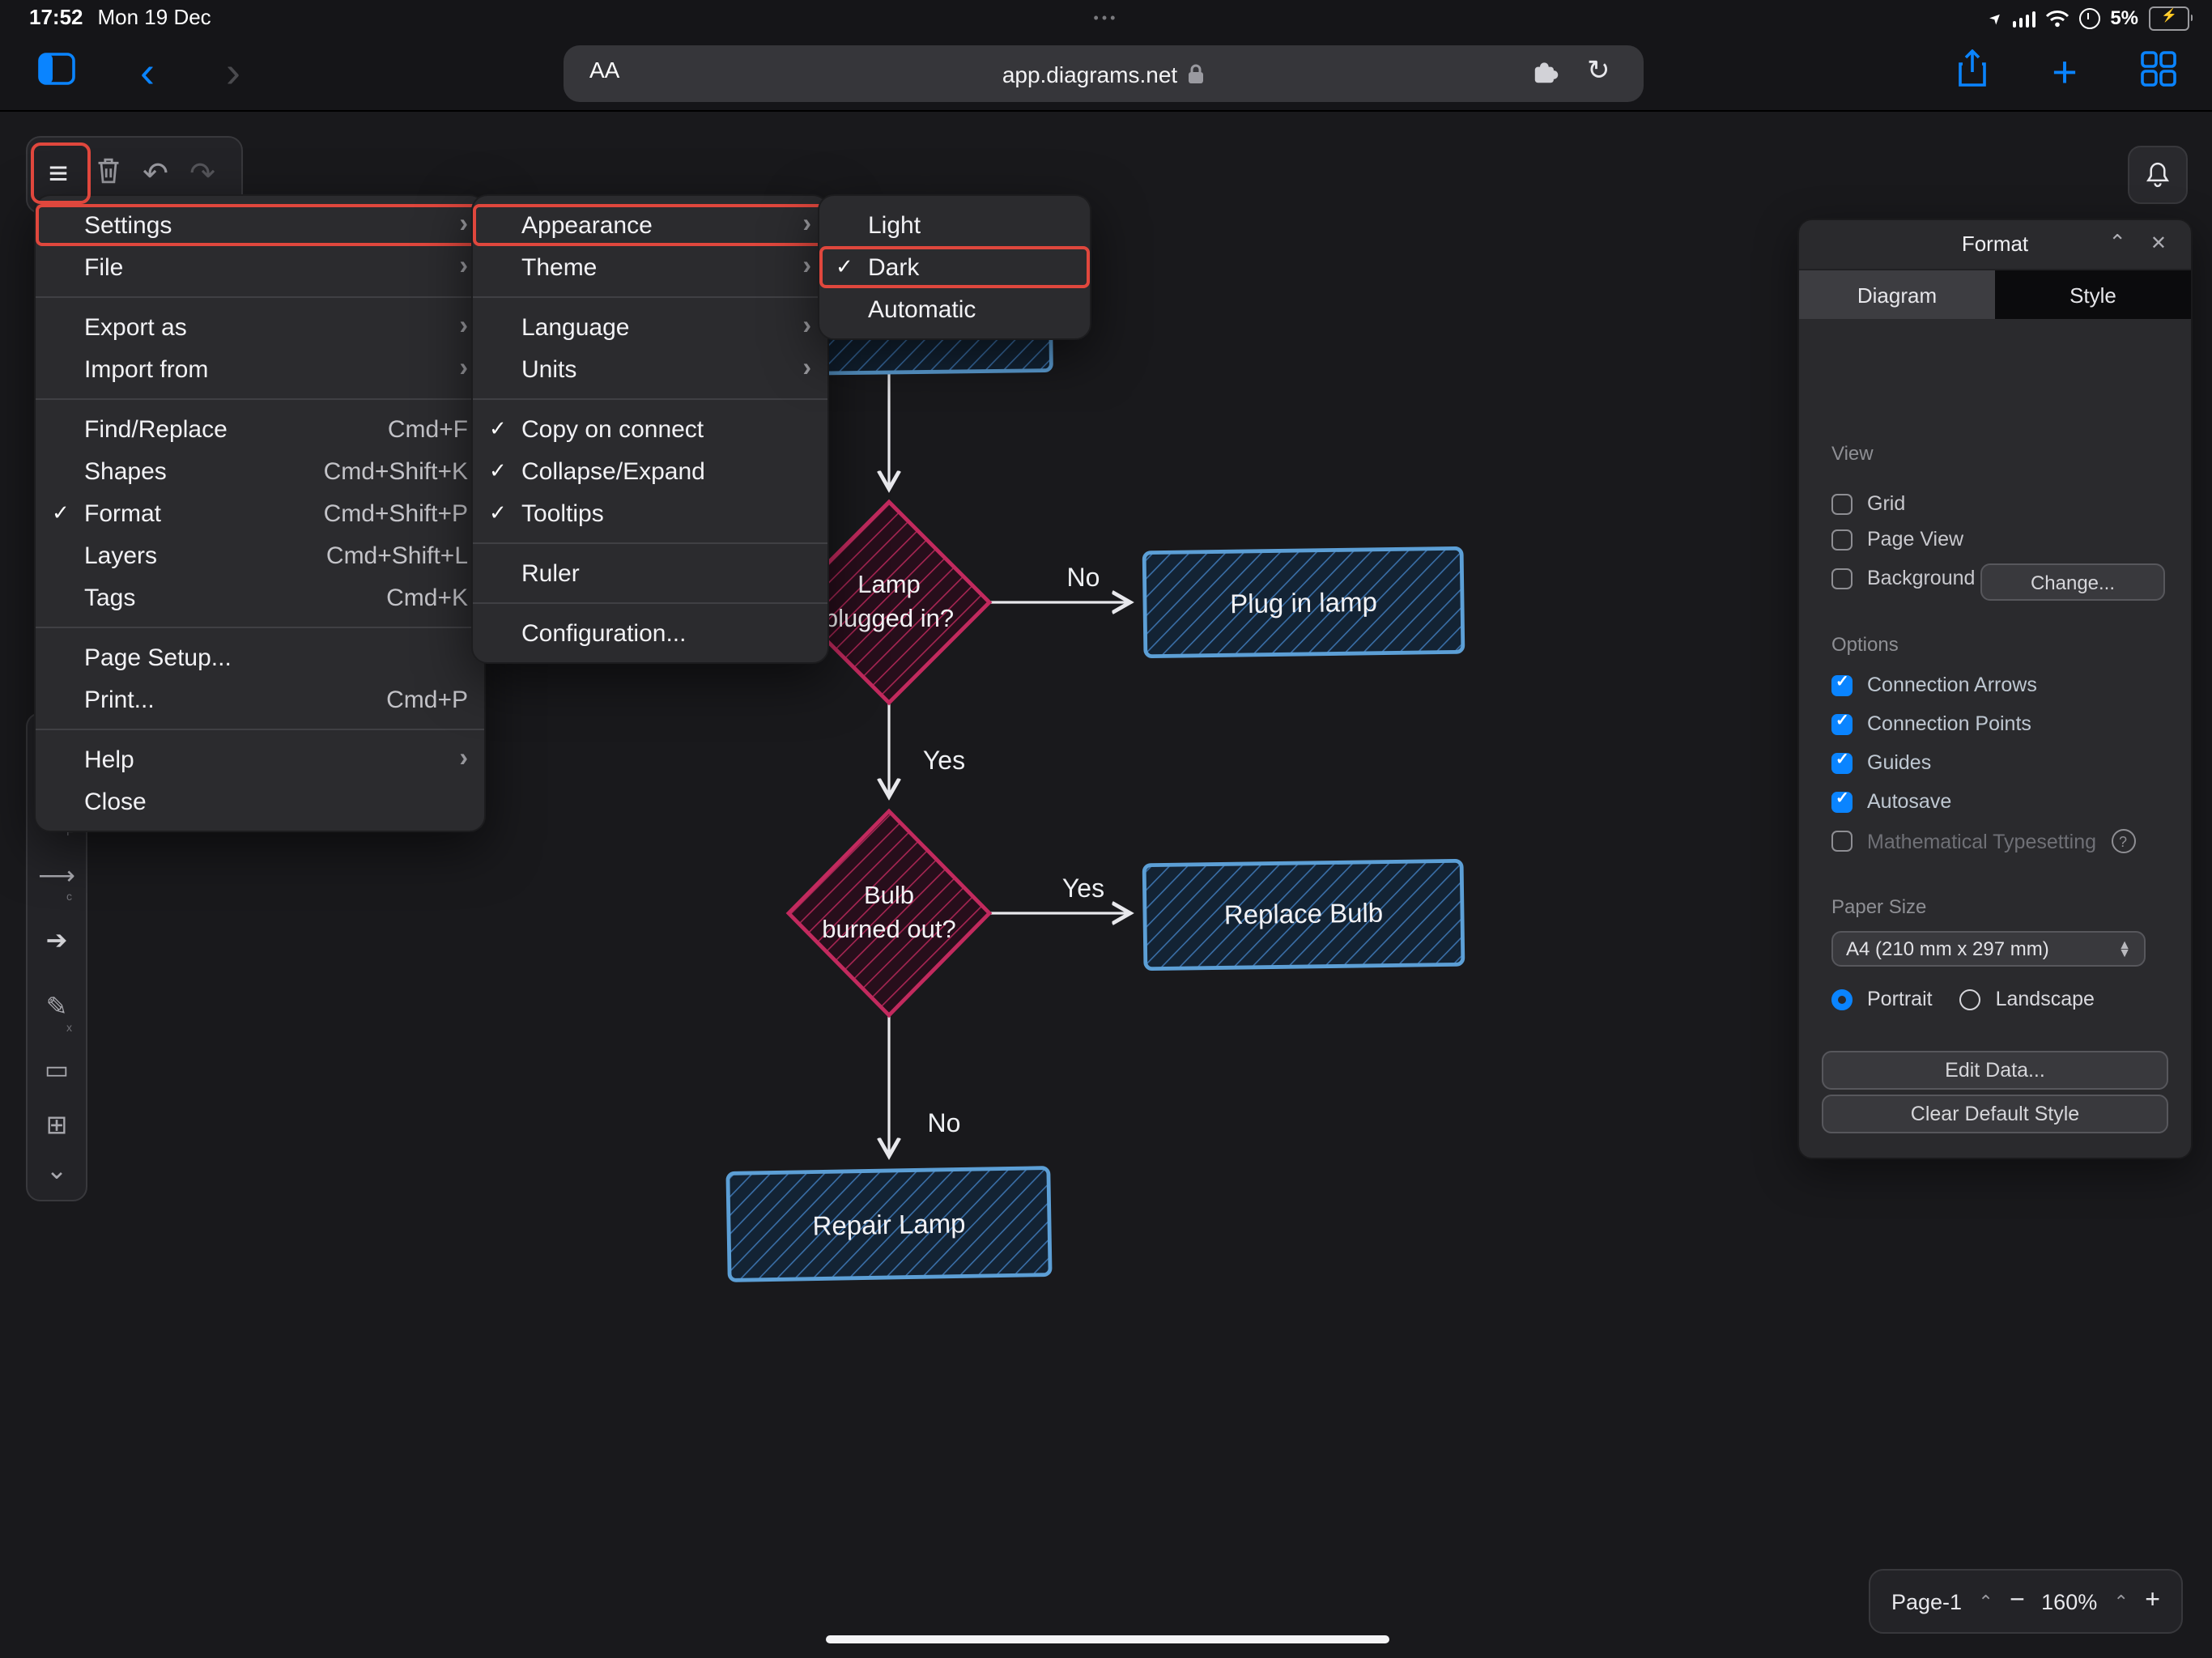 The width and height of the screenshot is (2212, 1658). I want to click on close-panel-icon: ✕, so click(2159, 243).